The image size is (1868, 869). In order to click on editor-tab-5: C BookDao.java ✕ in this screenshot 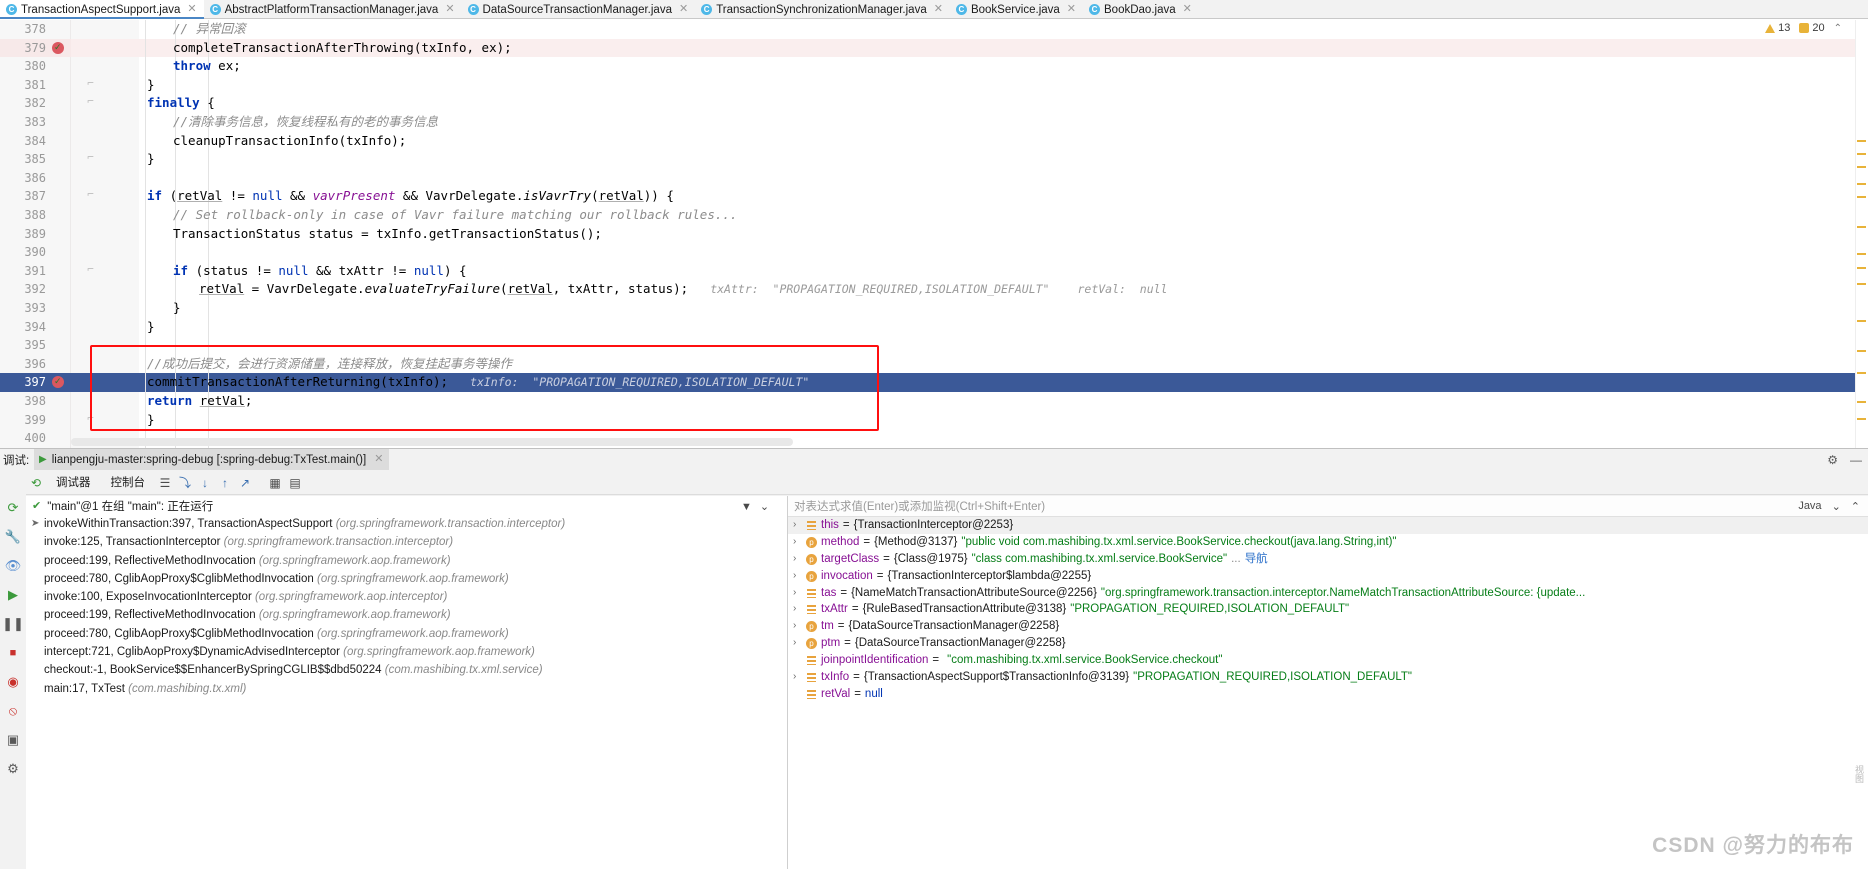, I will do `click(1141, 9)`.